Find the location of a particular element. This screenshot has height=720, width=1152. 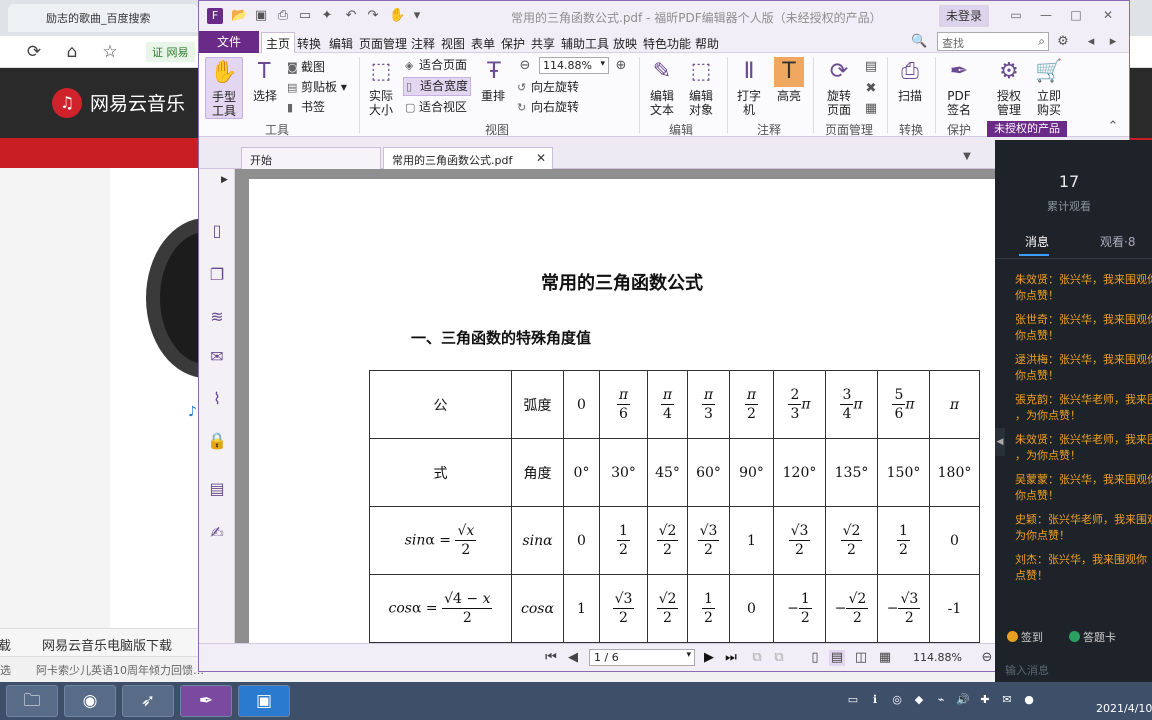

reflow-button: Ŧ 重排 is located at coordinates (493, 88).